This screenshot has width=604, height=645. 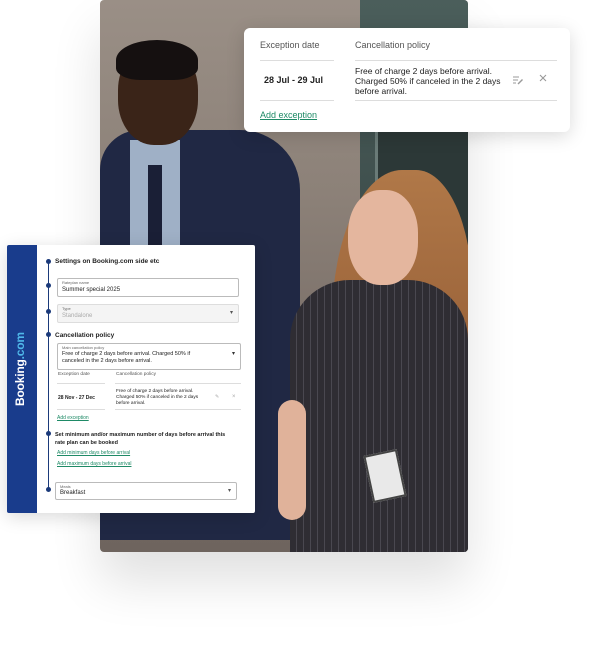 I want to click on cancellation-policy-title: Cancellation policy, so click(x=85, y=335).